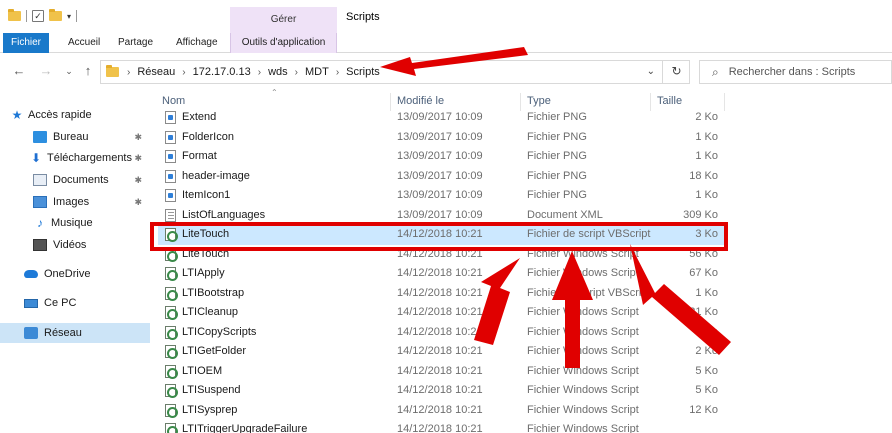 This screenshot has height=433, width=892. Describe the element at coordinates (85, 115) in the screenshot. I see `sidebar-item-acces-rapide: ★ Accès rapide` at that location.